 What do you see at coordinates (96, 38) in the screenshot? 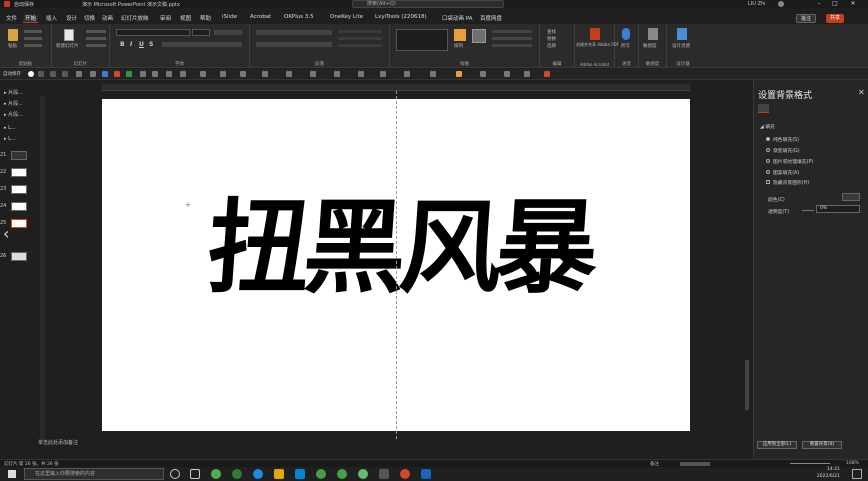
I see `reset-icon` at bounding box center [96, 38].